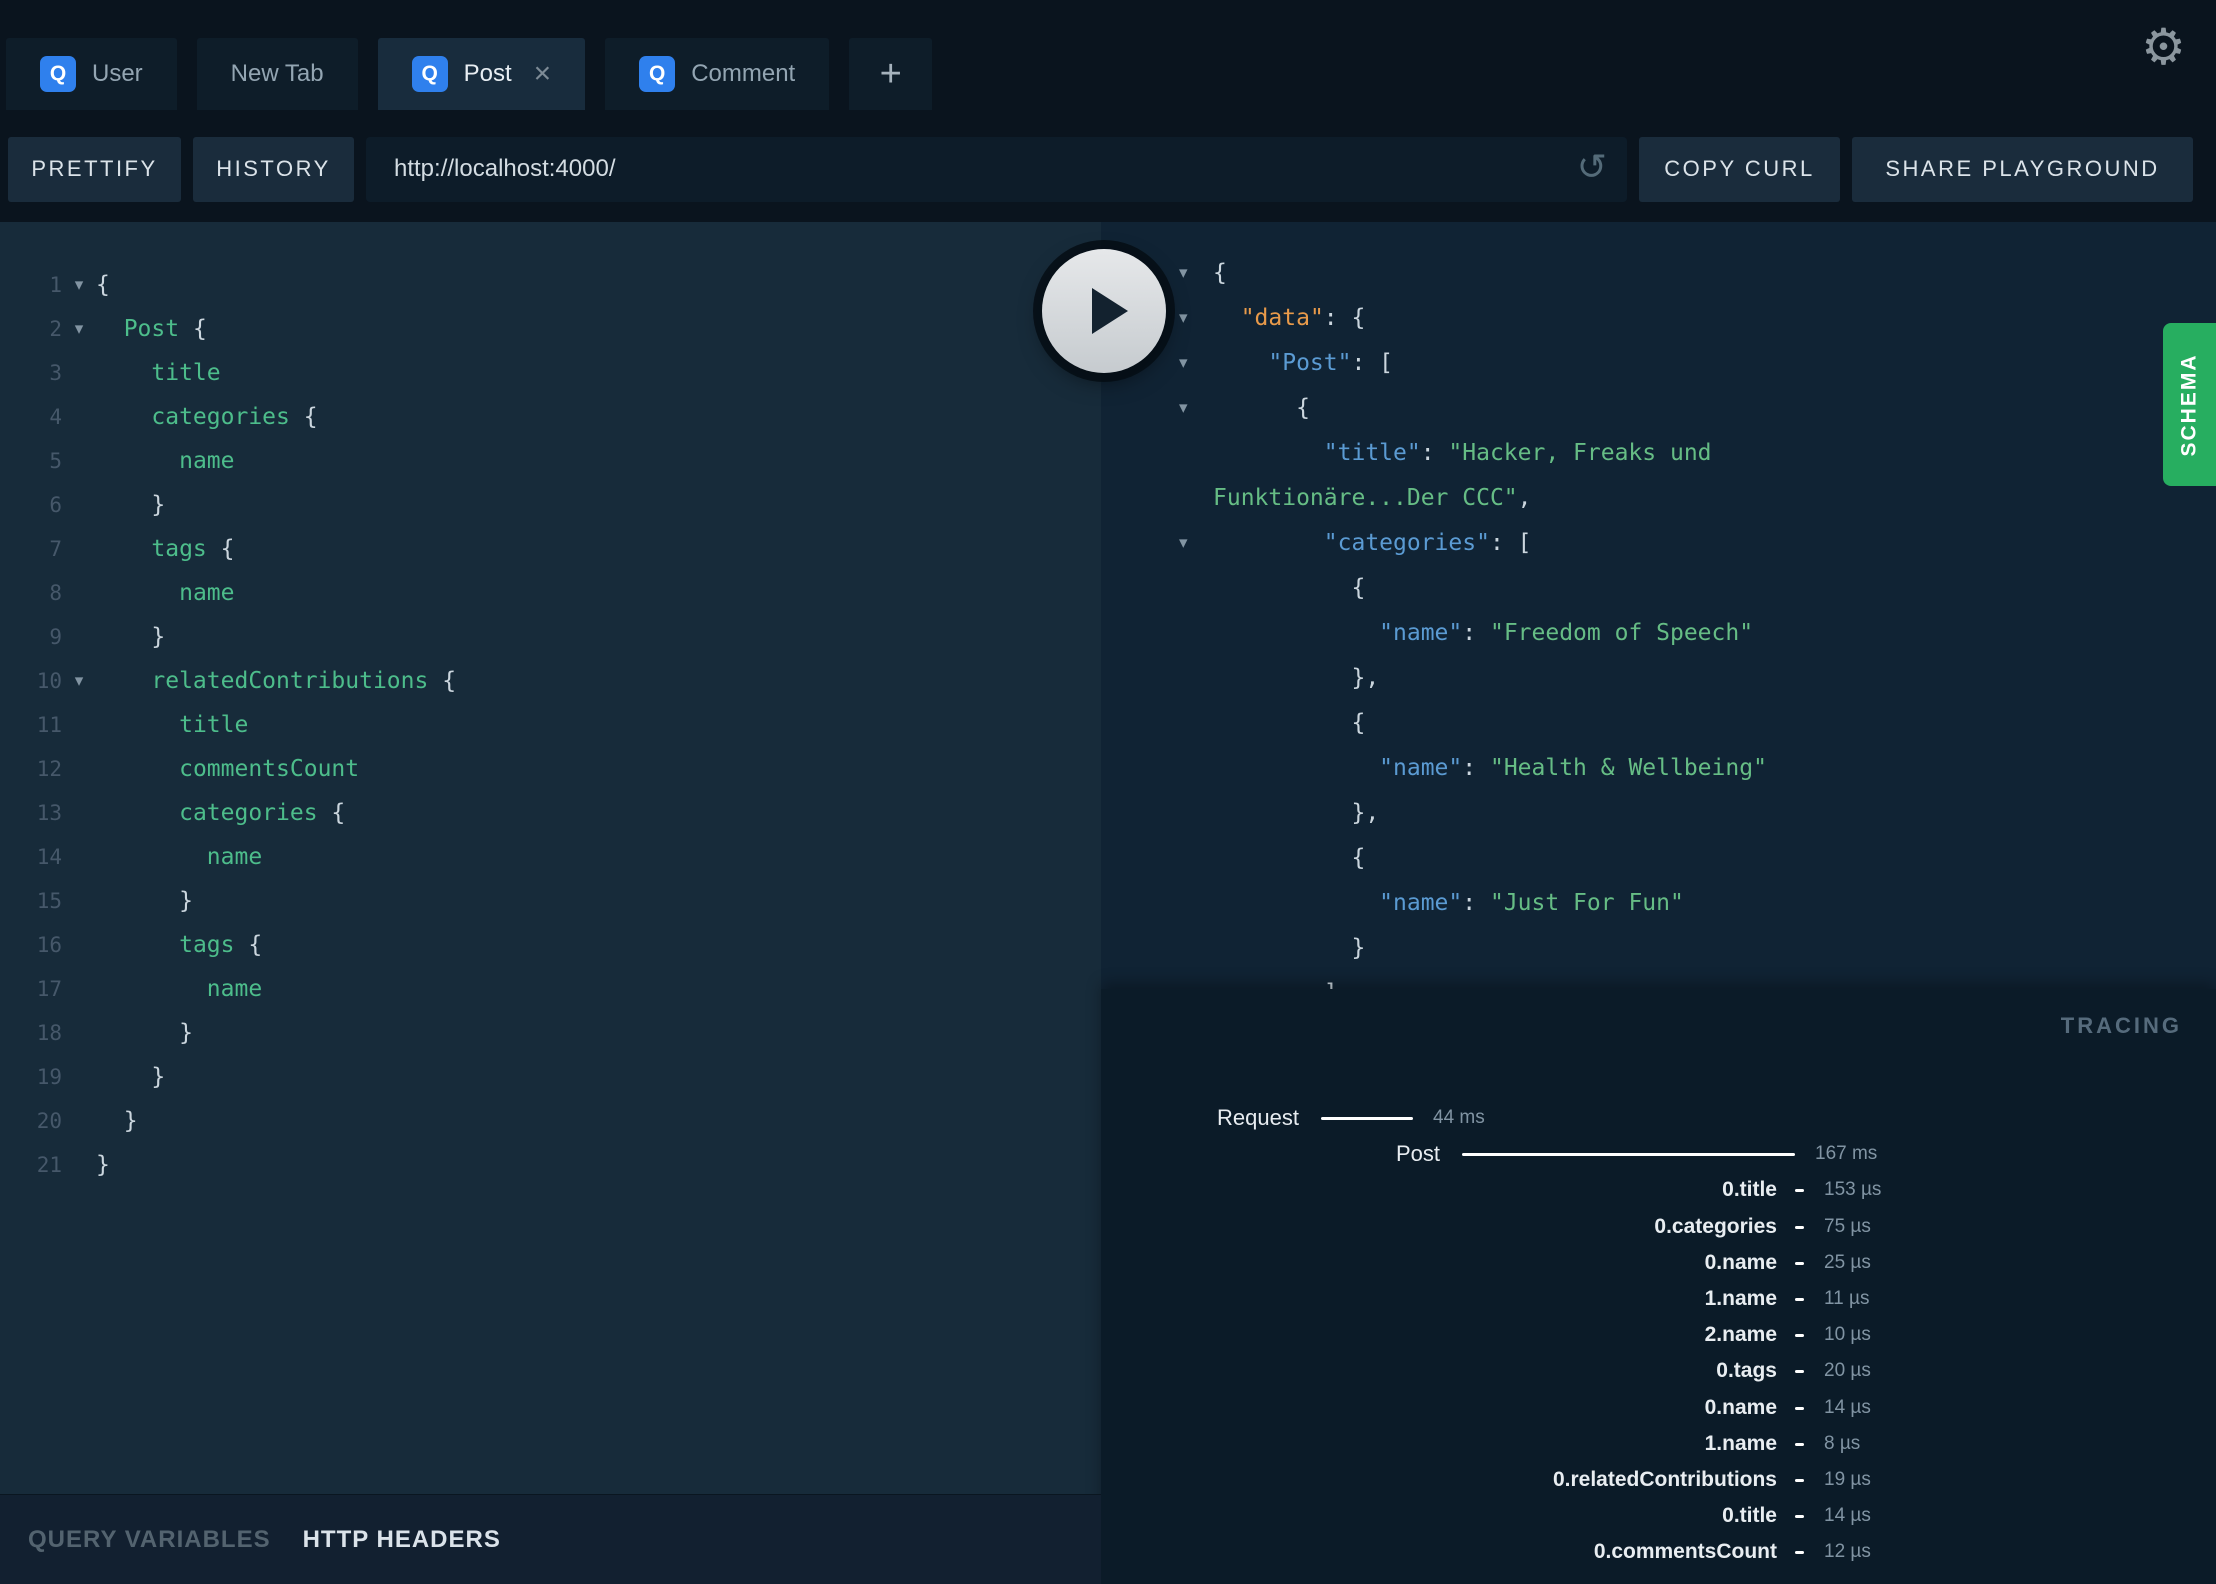  Describe the element at coordinates (550, 769) in the screenshot. I see `query-editor-line: 12 commentsCount` at that location.